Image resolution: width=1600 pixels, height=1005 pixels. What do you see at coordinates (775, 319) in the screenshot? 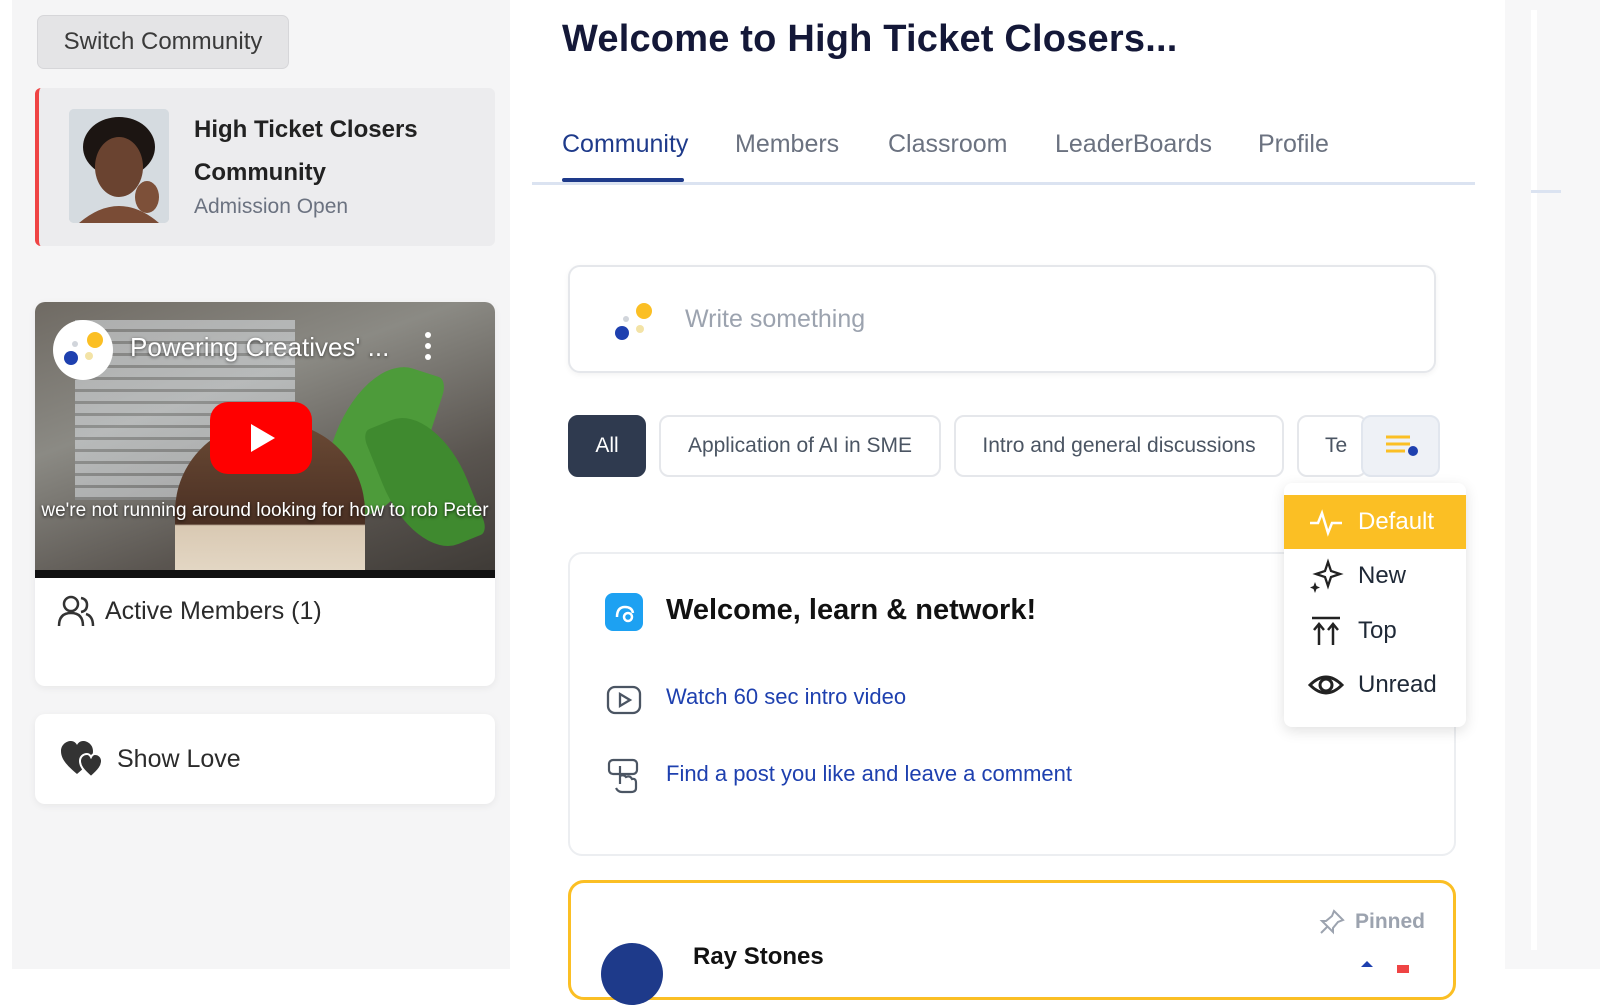
I see `composer-placeholder: Write something` at bounding box center [775, 319].